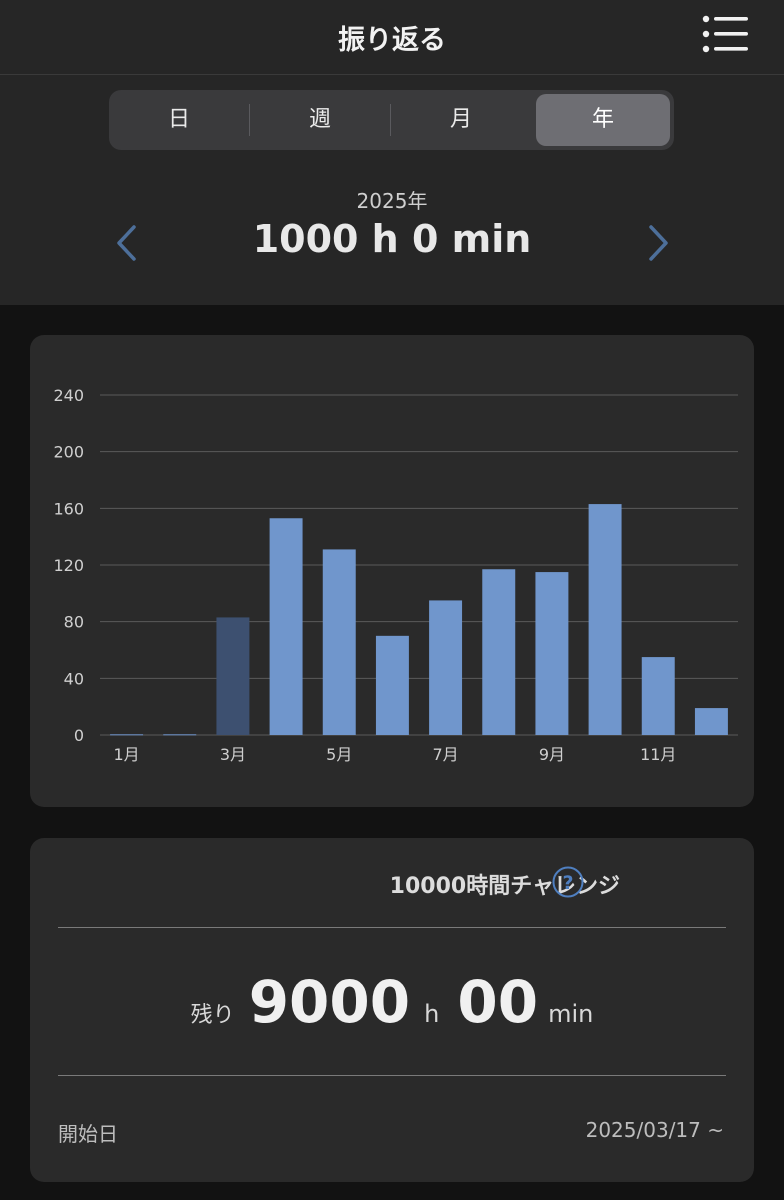 This screenshot has width=784, height=1200. I want to click on x-tick-label: 11月, so click(658, 754).